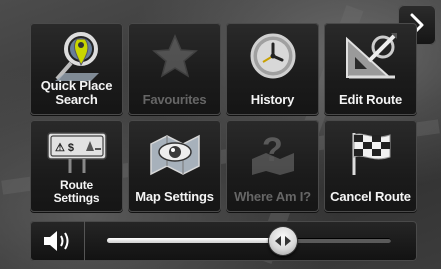 This screenshot has height=269, width=441. Describe the element at coordinates (371, 56) in the screenshot. I see `edit-route-icon` at that location.